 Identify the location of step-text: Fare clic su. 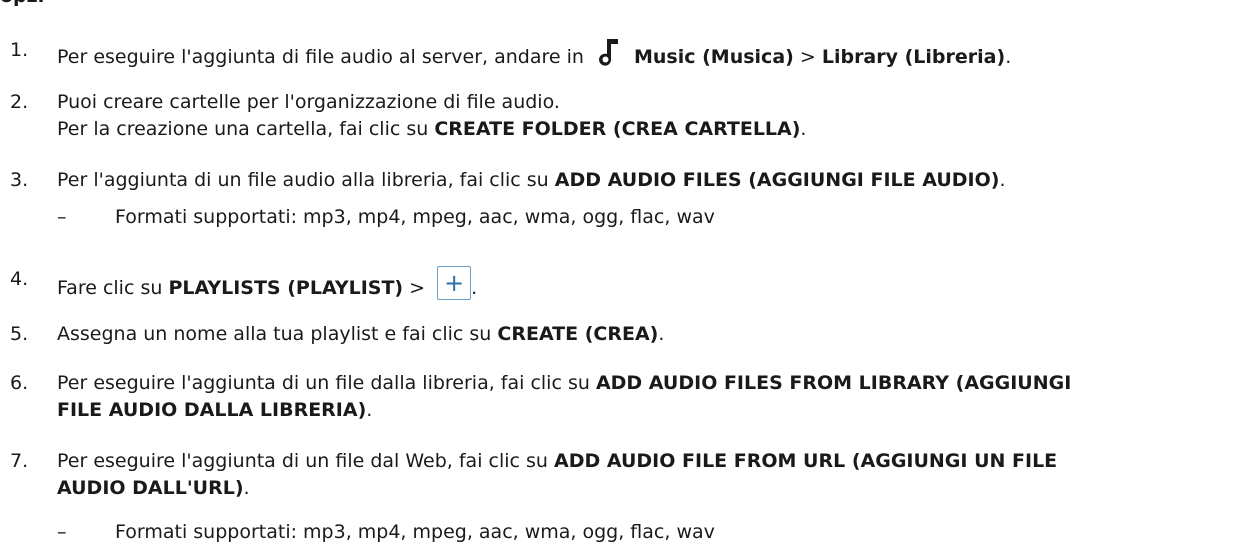
(110, 288).